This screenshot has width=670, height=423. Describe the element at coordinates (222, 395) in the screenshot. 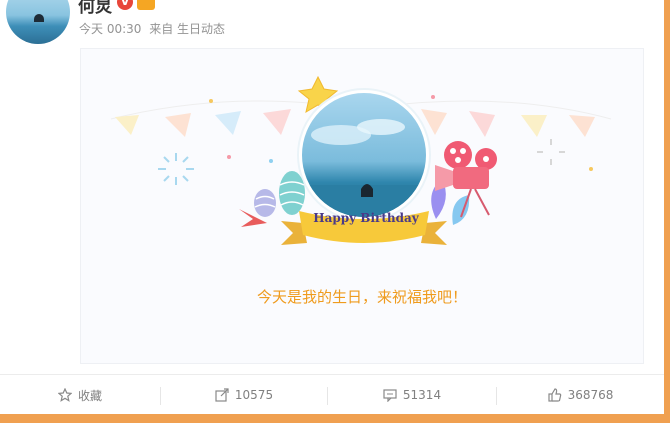

I see `share-icon` at that location.